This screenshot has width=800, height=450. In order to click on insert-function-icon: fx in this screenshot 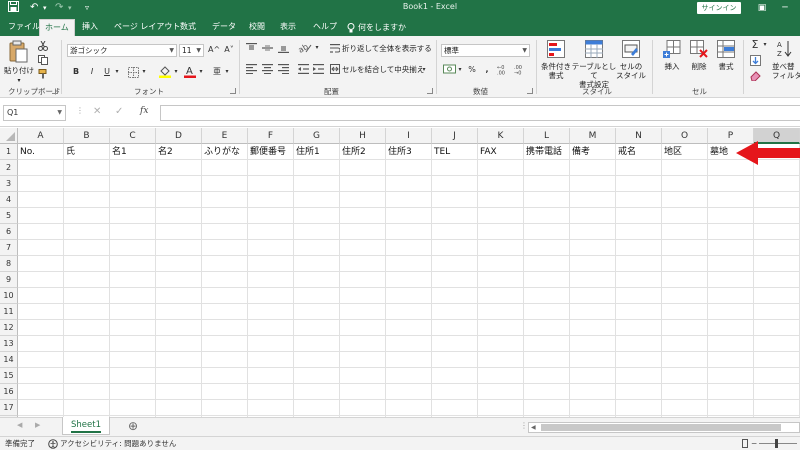, I will do `click(144, 111)`.